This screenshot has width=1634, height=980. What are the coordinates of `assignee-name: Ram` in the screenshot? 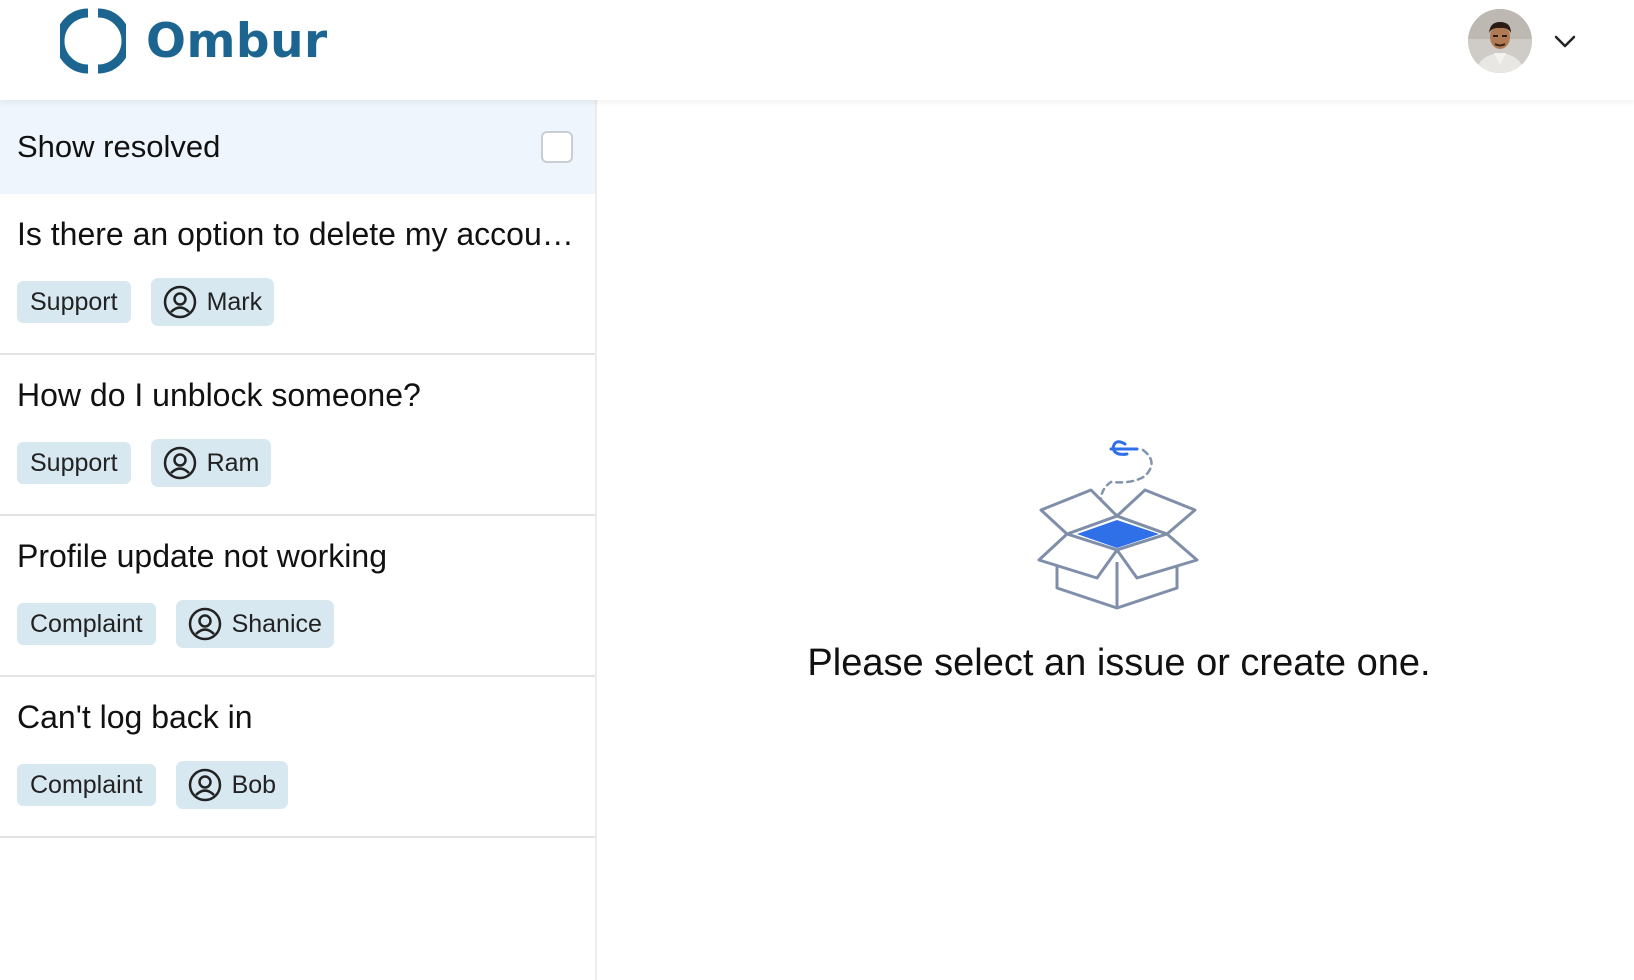 It's located at (233, 462).